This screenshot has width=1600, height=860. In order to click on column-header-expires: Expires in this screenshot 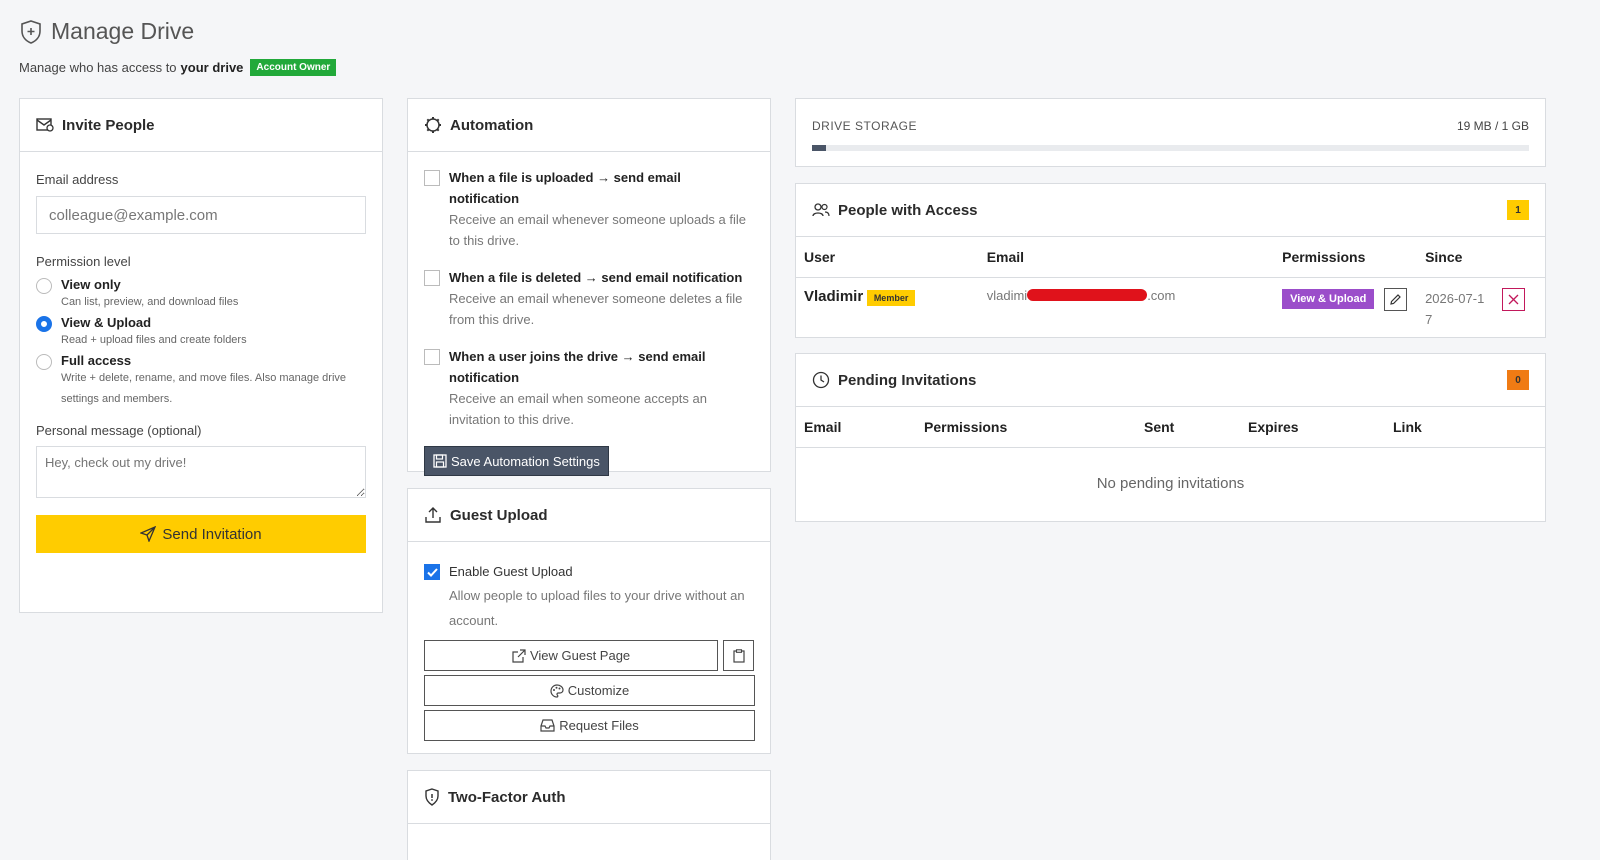, I will do `click(1312, 427)`.